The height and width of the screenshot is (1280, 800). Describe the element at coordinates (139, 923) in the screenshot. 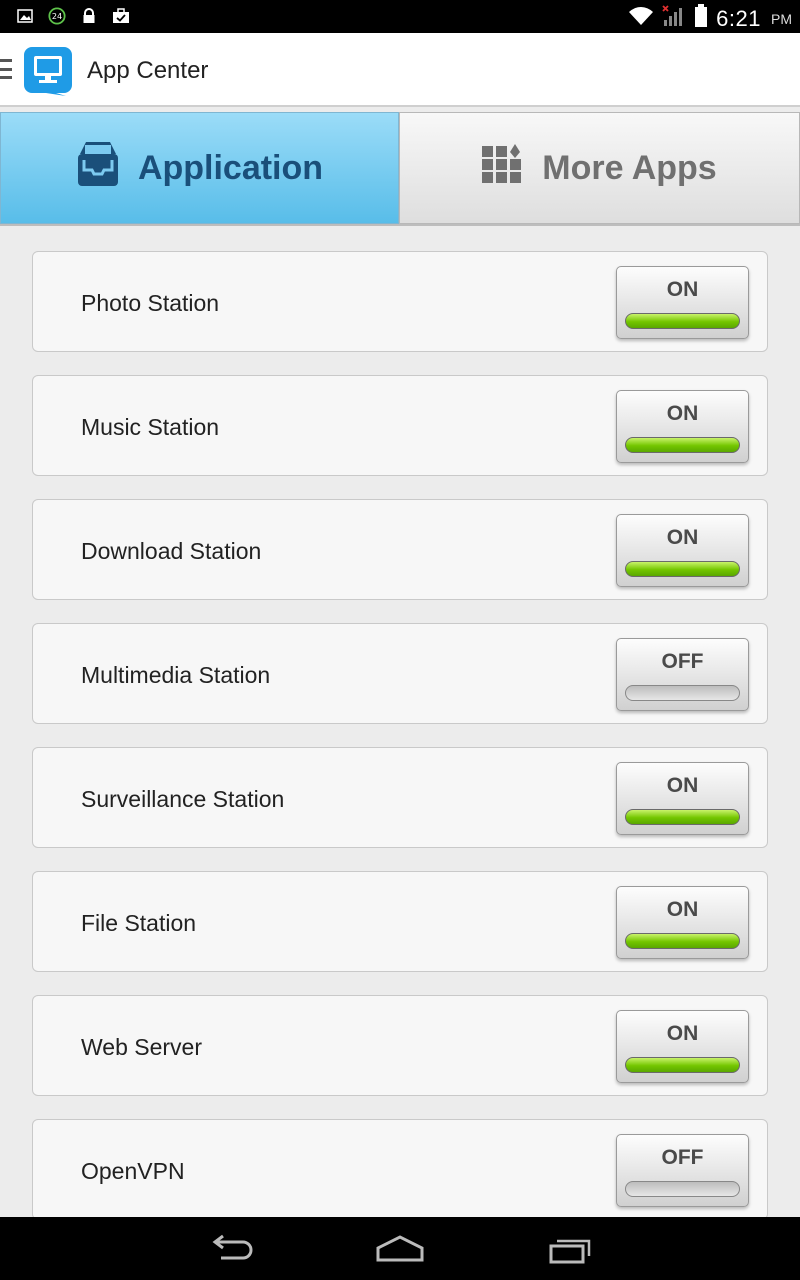

I see `app-name: File Station` at that location.